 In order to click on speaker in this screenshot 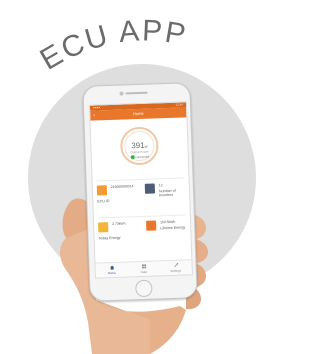, I will do `click(136, 93)`.